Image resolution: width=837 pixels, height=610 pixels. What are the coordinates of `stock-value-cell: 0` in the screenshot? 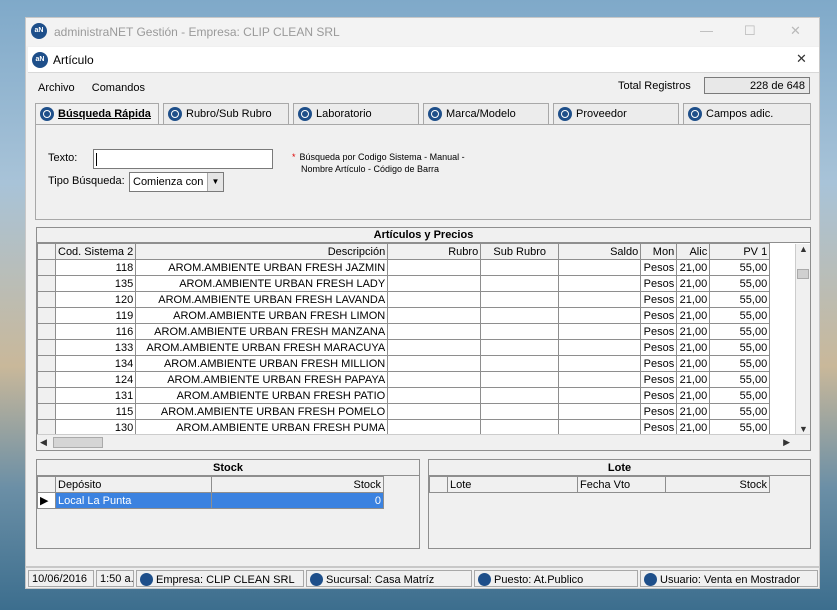 It's located at (297, 500).